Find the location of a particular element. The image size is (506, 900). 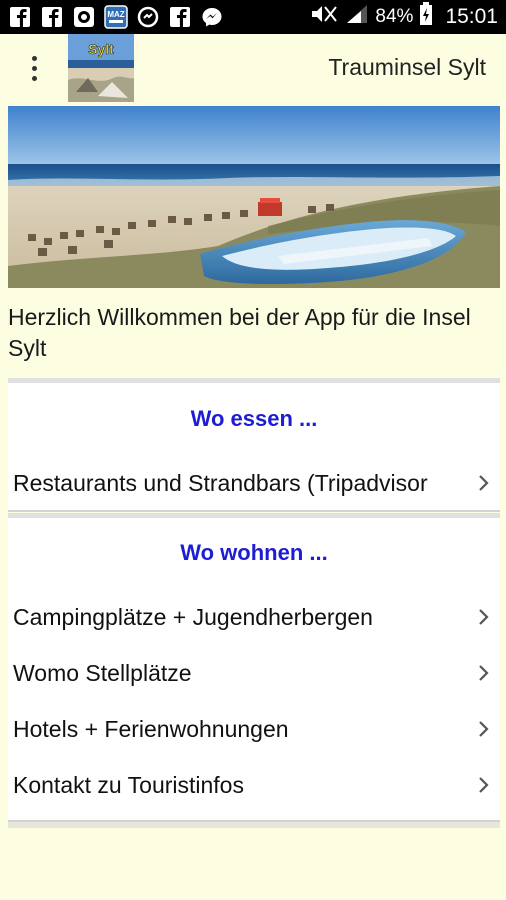

news-app-icon: MAZ is located at coordinates (116, 17).